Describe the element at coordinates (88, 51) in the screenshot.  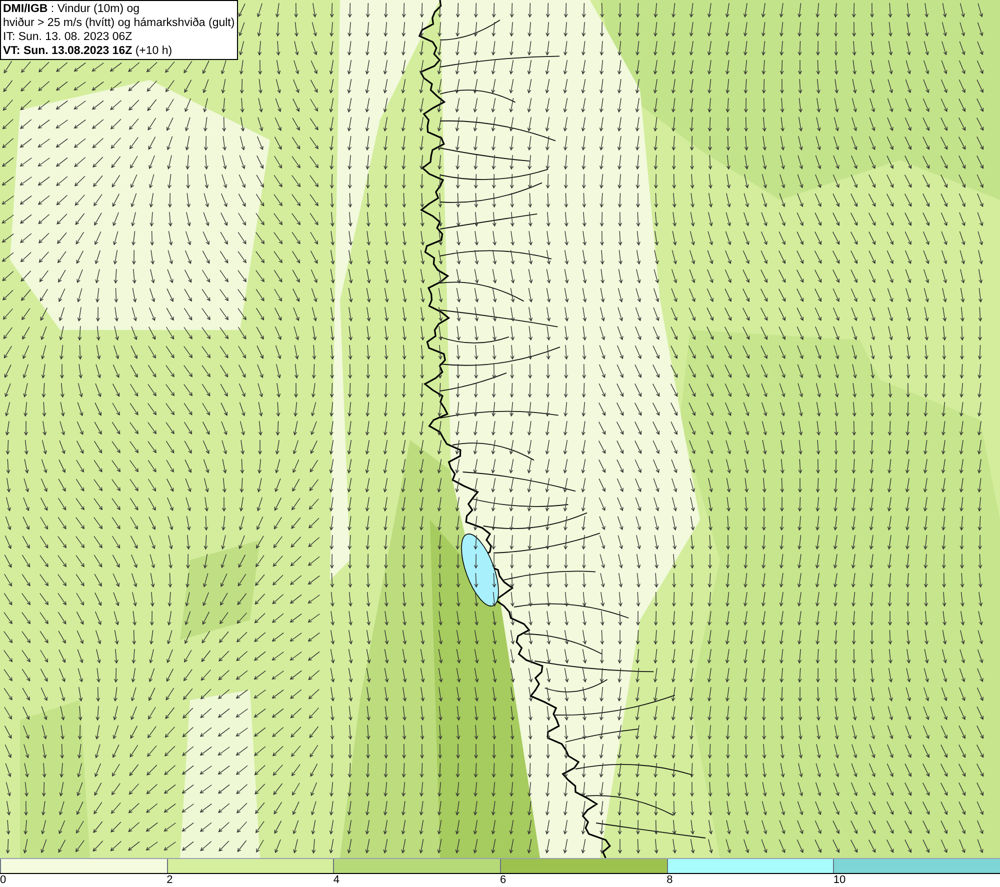
I see `info-line: VT: Sun. 13.08.2023 16Z (+10 h)` at that location.